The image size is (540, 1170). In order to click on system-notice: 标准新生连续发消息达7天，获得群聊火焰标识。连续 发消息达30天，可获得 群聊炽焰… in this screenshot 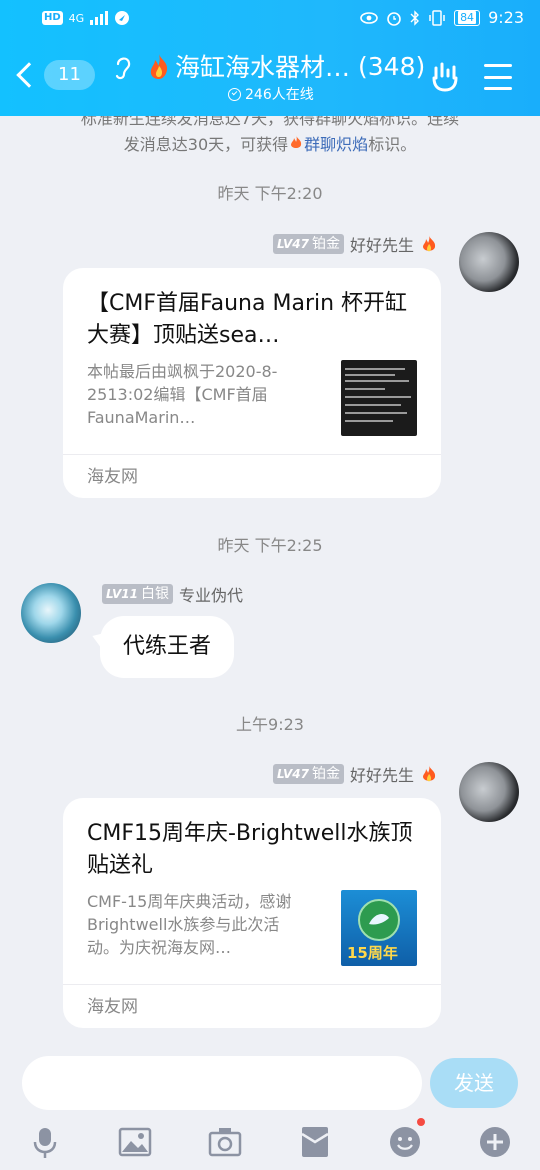, I will do `click(270, 137)`.